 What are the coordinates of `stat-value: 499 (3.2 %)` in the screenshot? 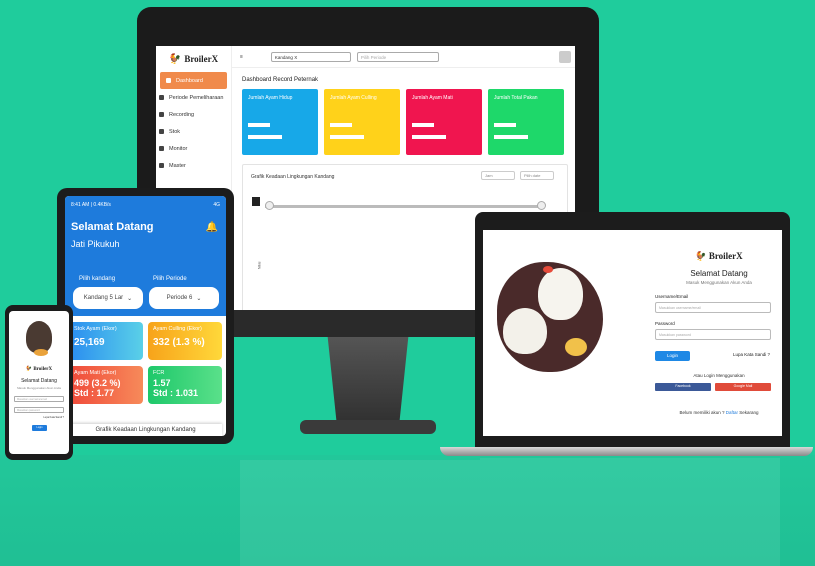 It's located at (97, 383).